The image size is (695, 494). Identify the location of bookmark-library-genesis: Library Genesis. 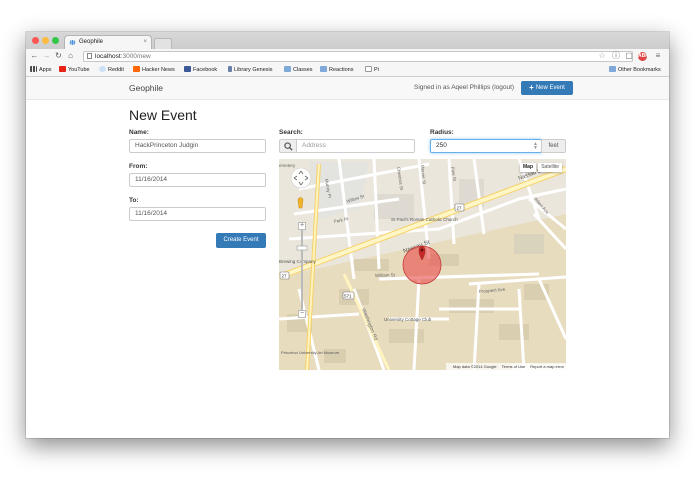
(250, 70).